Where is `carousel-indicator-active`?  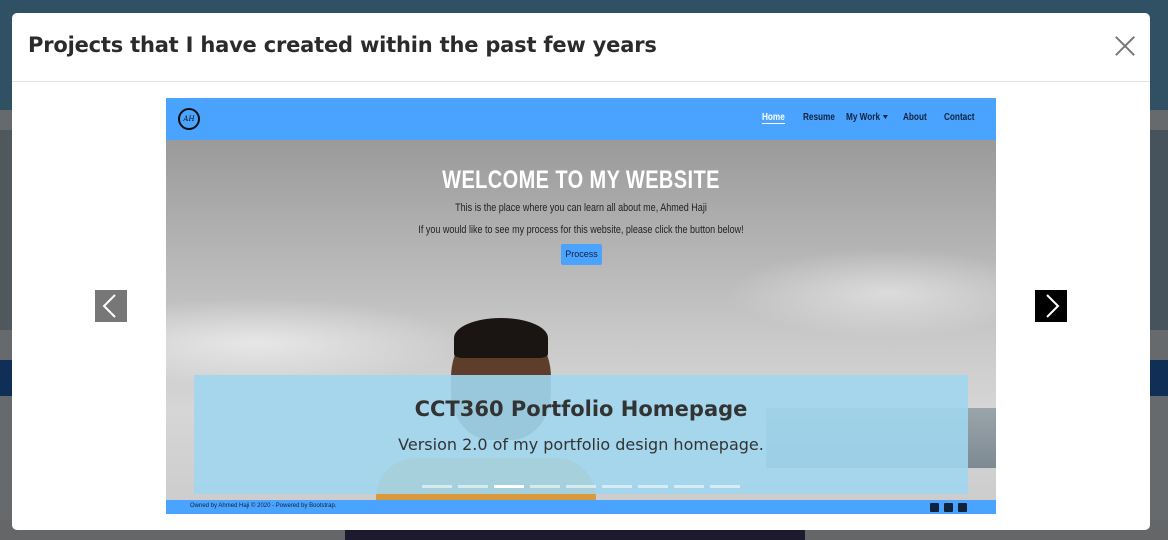 carousel-indicator-active is located at coordinates (509, 486).